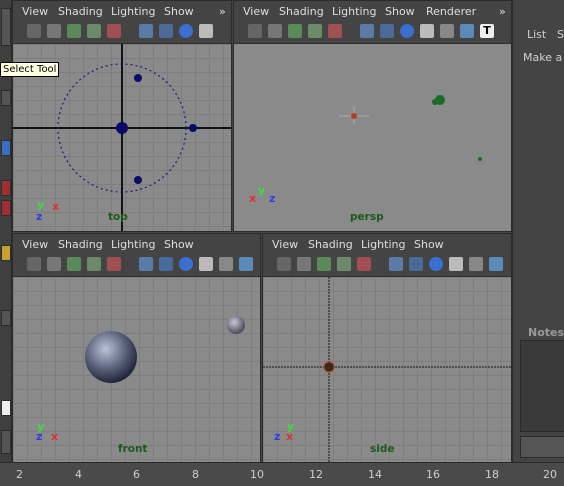 The image size is (564, 486). I want to click on menu-renderer: Renderer, so click(451, 11).